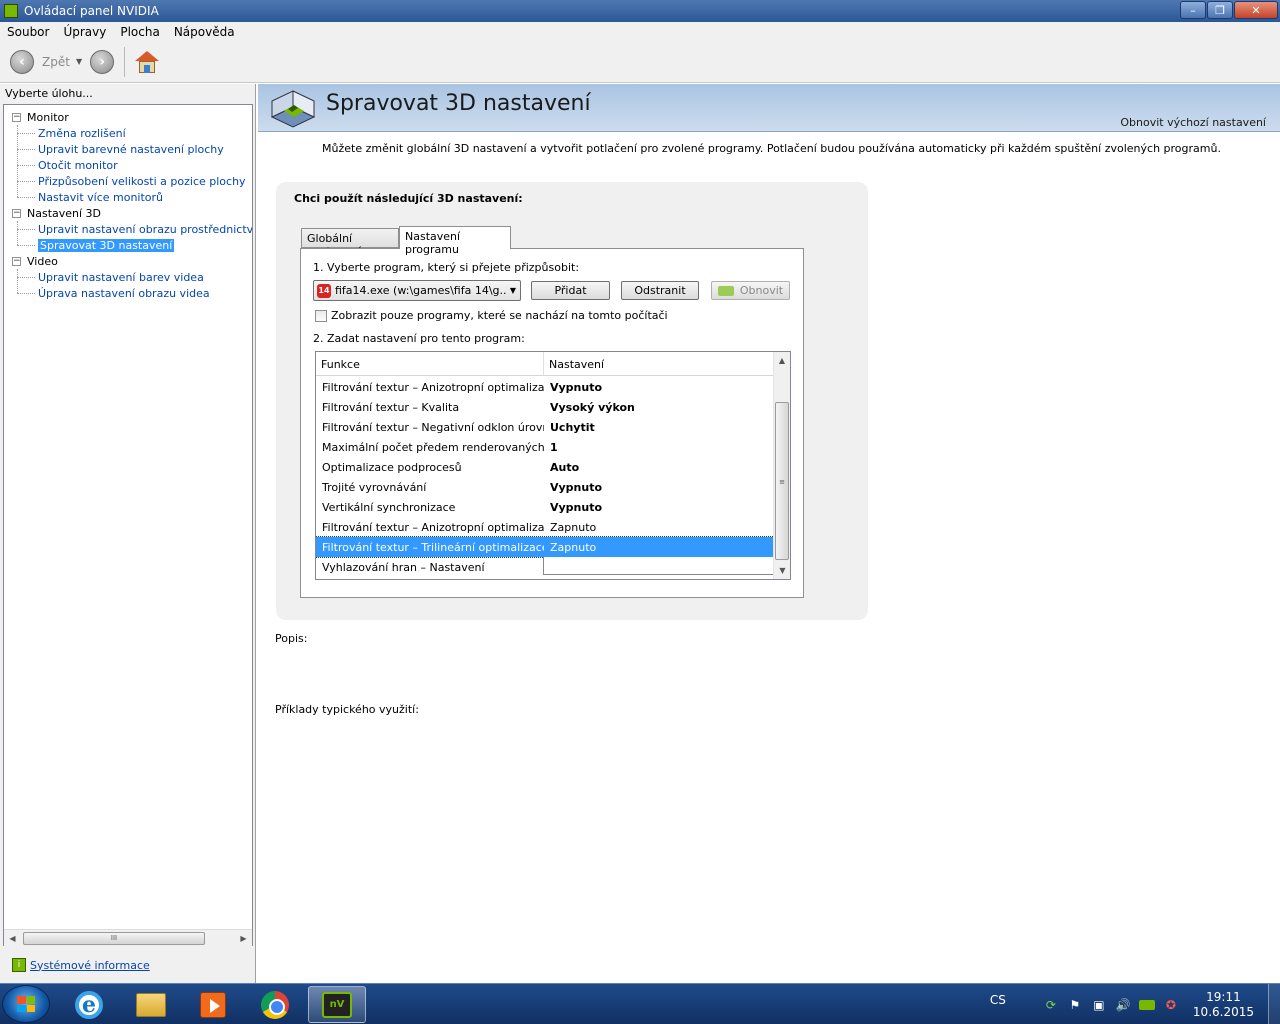  I want to click on start-button, so click(26, 1004).